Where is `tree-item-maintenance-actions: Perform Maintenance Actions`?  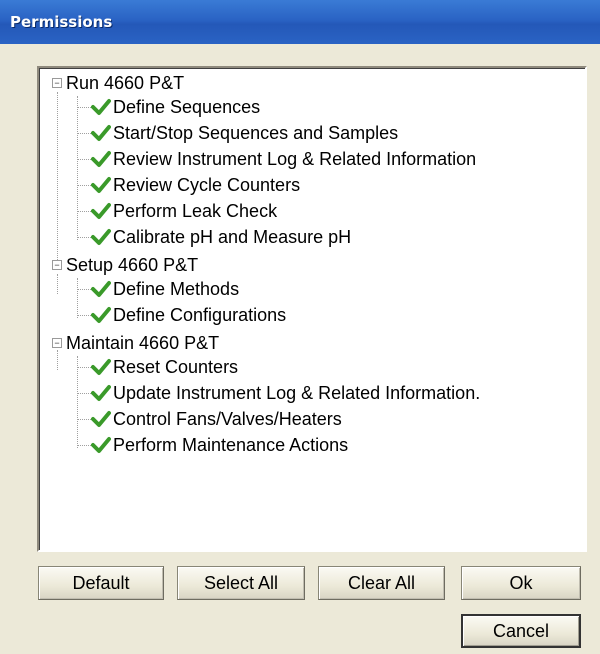
tree-item-maintenance-actions: Perform Maintenance Actions is located at coordinates (230, 445).